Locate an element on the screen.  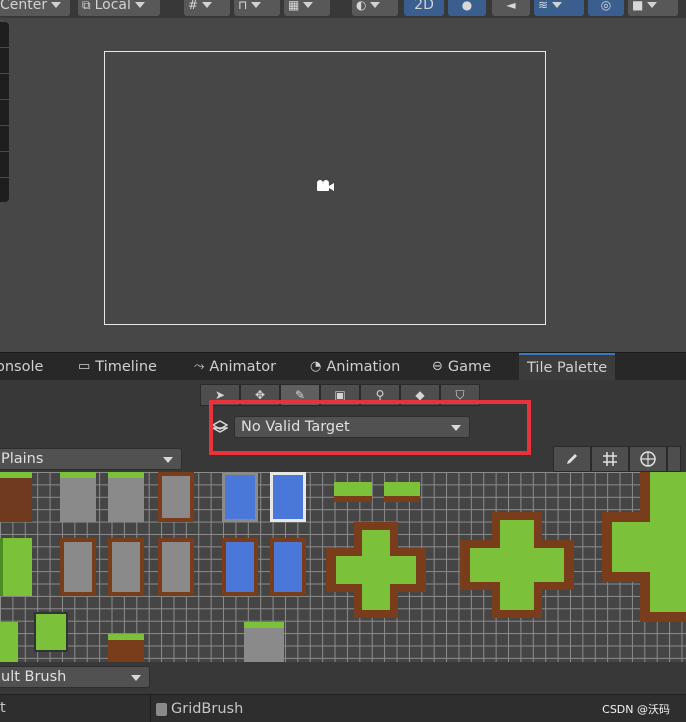
pencil-icon is located at coordinates (572, 459).